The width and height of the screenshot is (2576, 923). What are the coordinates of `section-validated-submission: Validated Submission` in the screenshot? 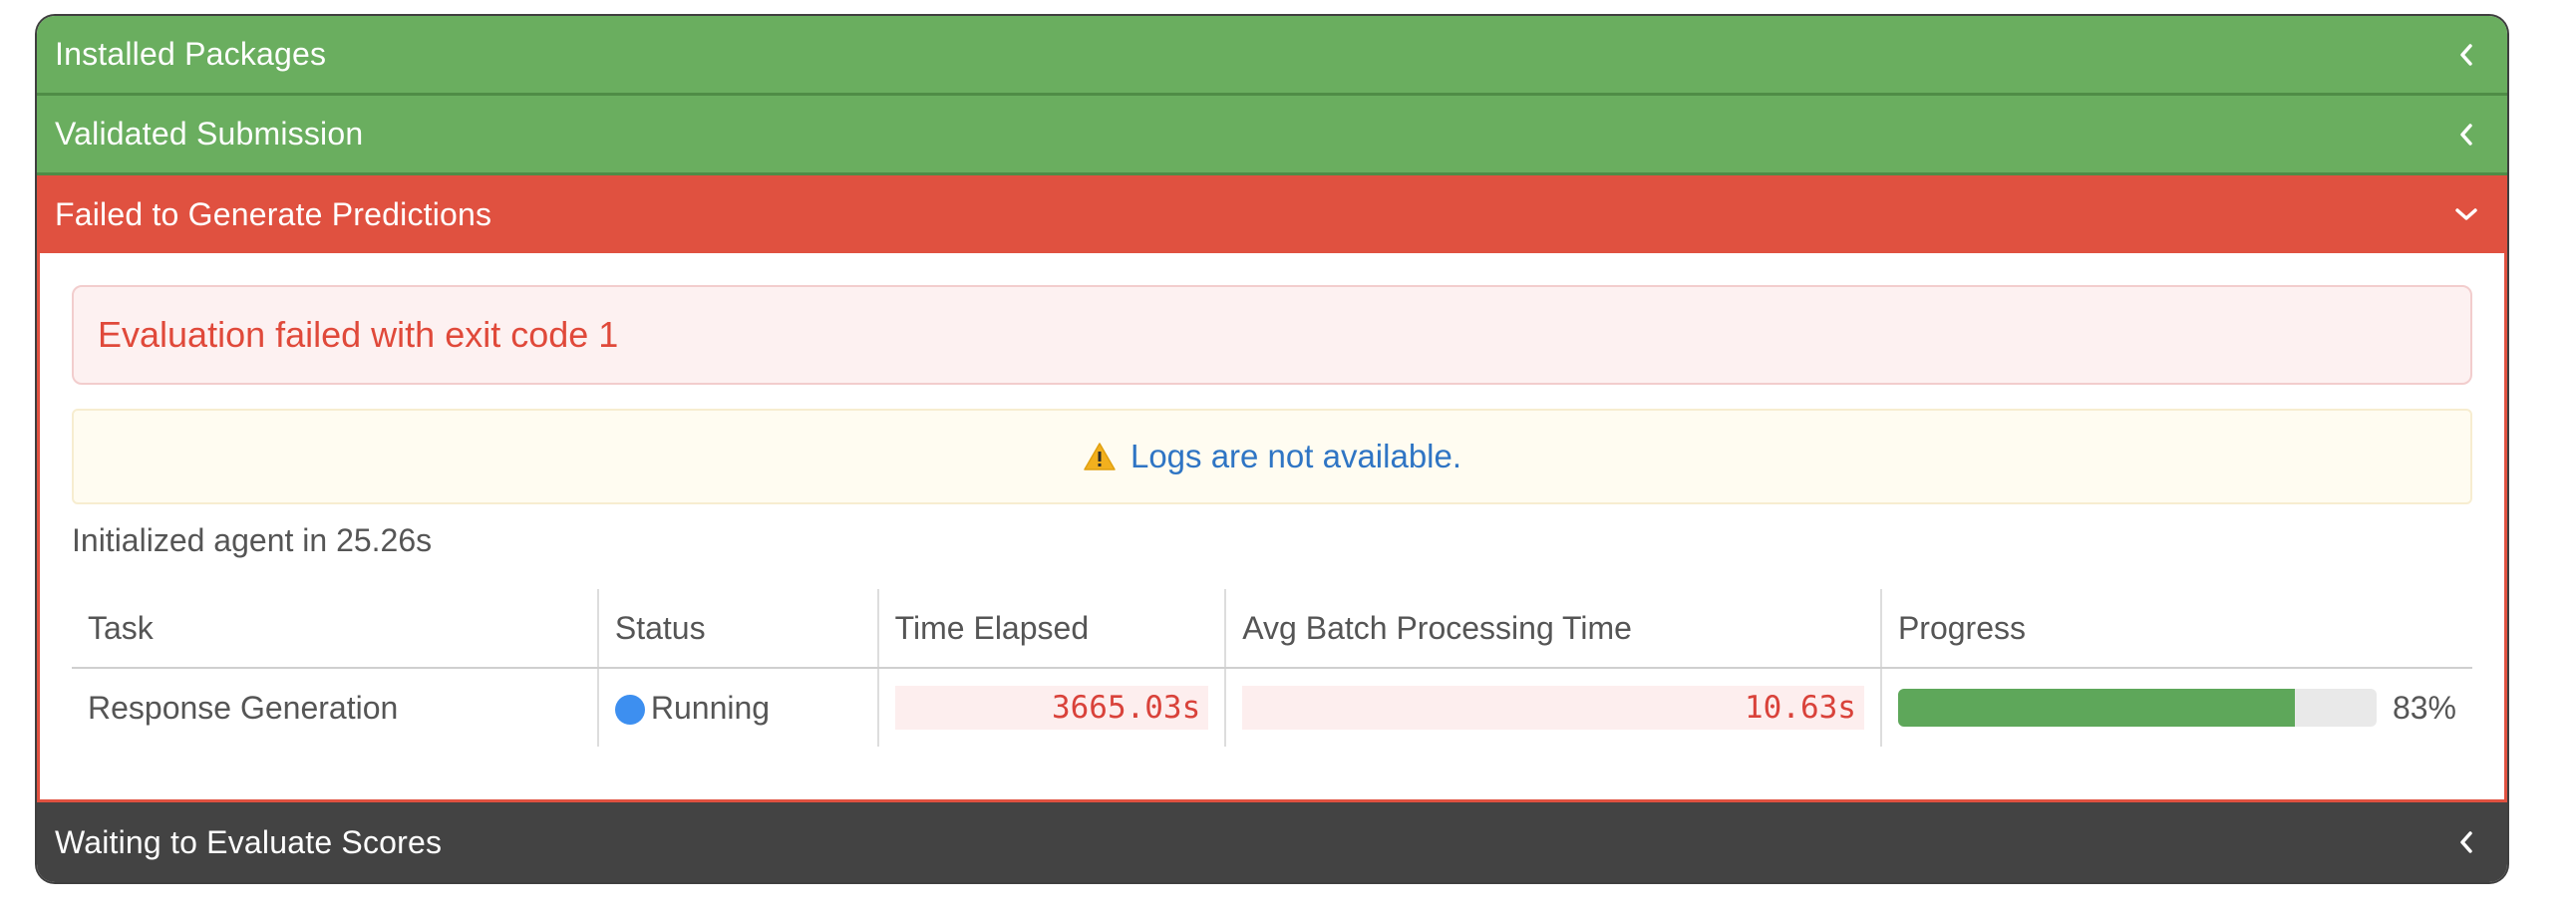 It's located at (1272, 135).